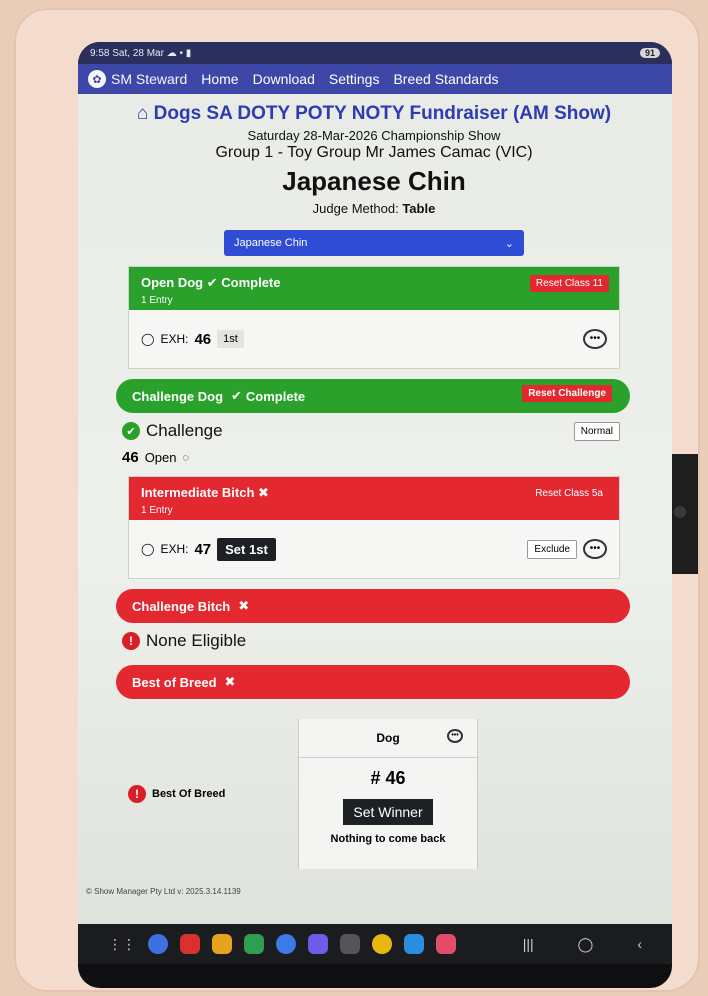  What do you see at coordinates (97, 79) in the screenshot?
I see `paw-icon: ✿` at bounding box center [97, 79].